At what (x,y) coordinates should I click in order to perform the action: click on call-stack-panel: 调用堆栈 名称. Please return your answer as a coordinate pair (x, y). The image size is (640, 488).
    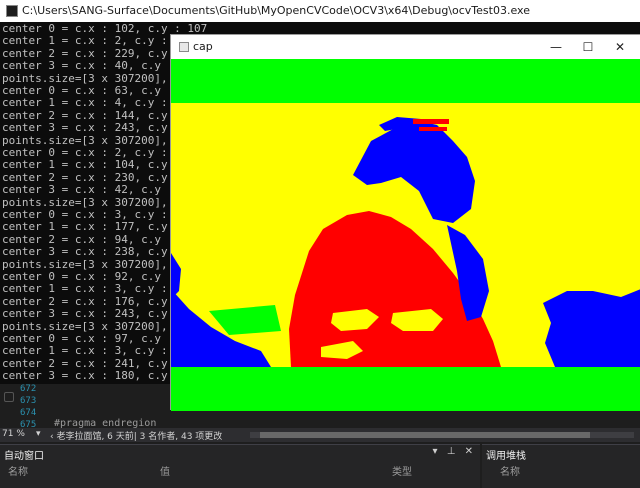
    Looking at the image, I should click on (561, 466).